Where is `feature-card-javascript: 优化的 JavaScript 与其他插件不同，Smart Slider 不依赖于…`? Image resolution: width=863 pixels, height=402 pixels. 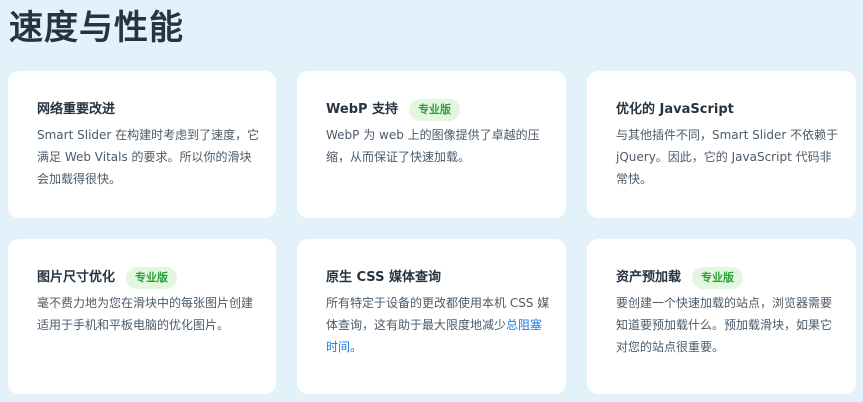 feature-card-javascript: 优化的 JavaScript 与其他插件不同，Smart Slider 不依赖于… is located at coordinates (721, 144).